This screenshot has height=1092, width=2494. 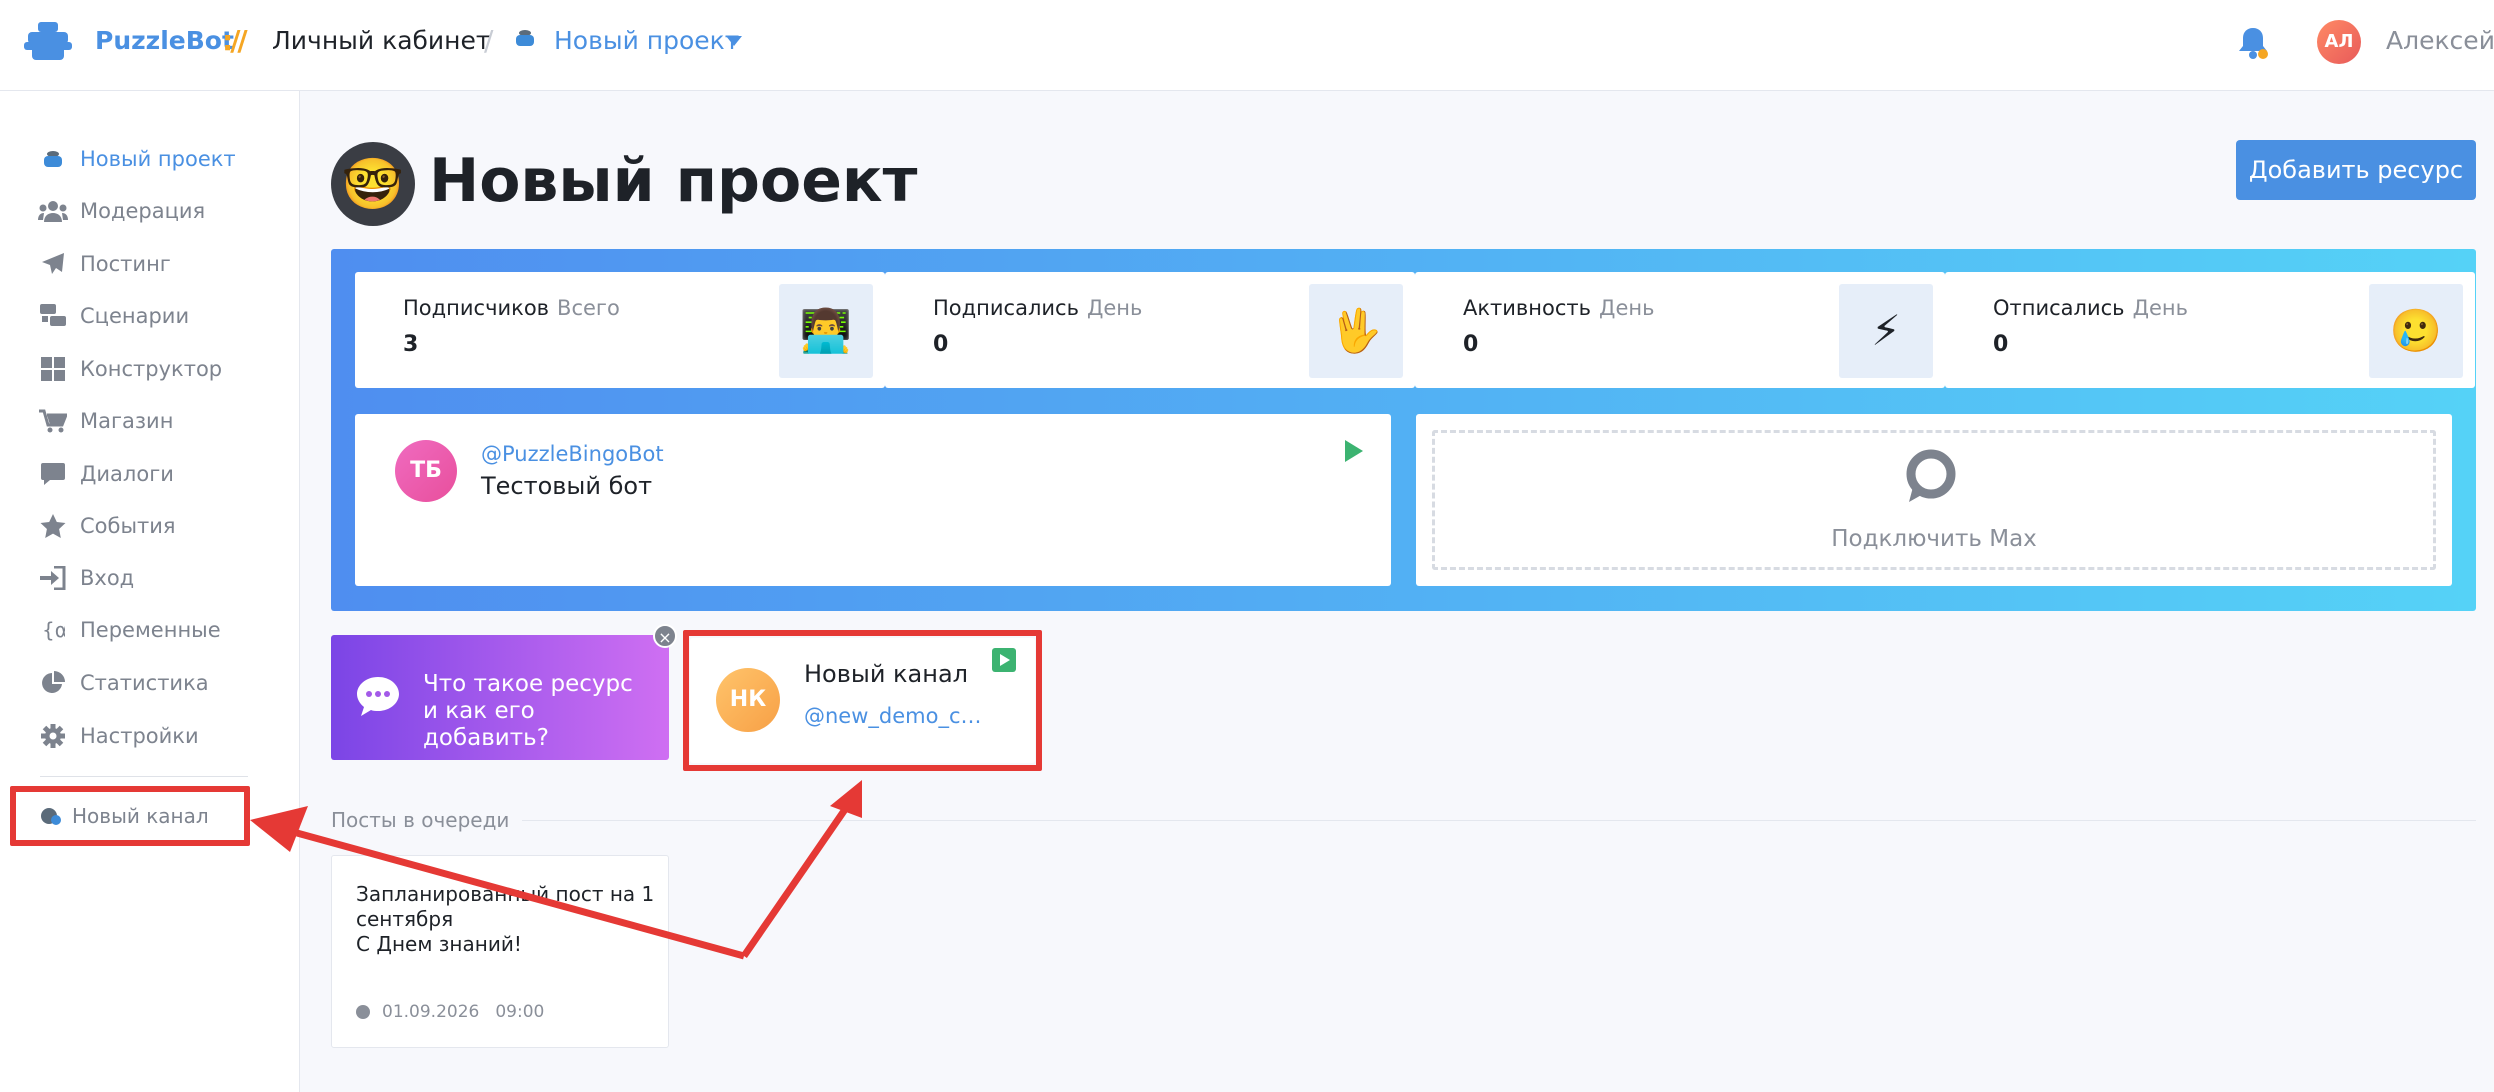 What do you see at coordinates (411, 344) in the screenshot?
I see `stat-value: 3` at bounding box center [411, 344].